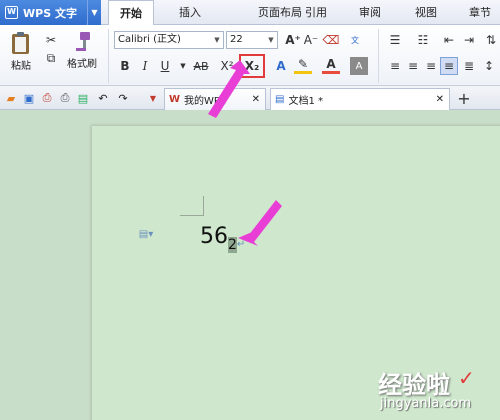  What do you see at coordinates (229, 89) in the screenshot?
I see `arrow-to-subscript-icon` at bounding box center [229, 89].